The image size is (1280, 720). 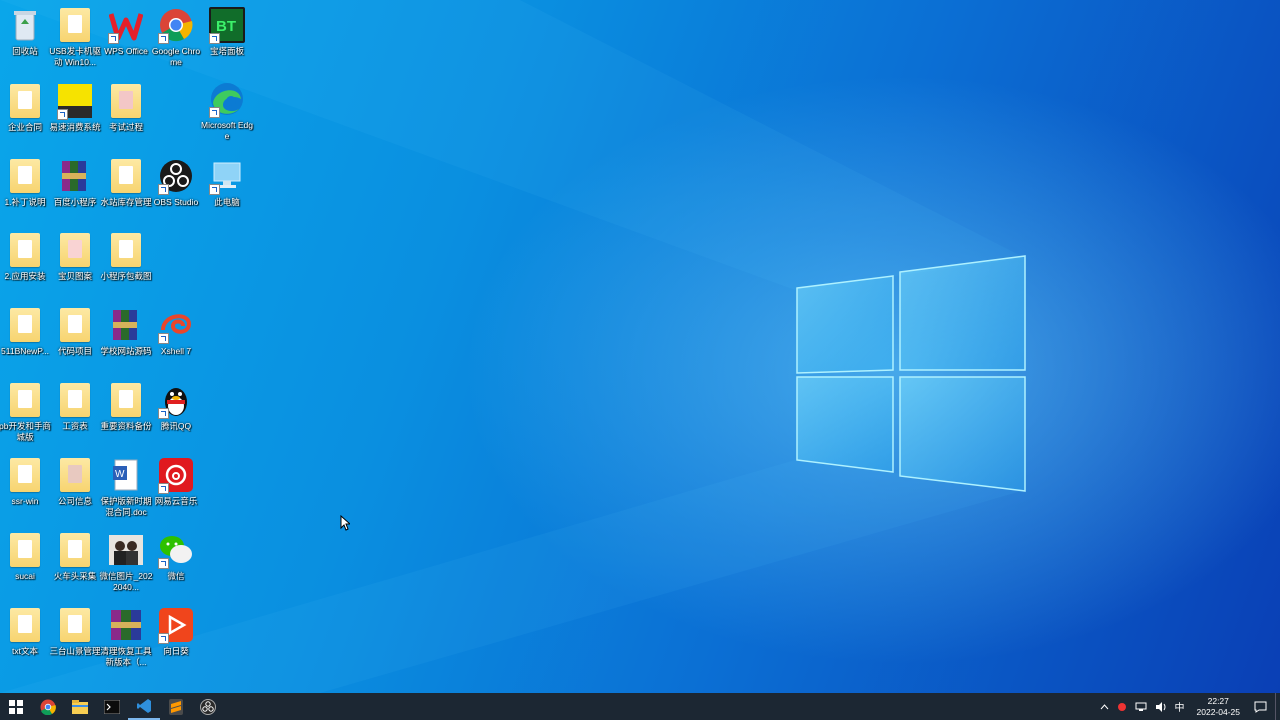 I want to click on tray-app-button, so click(x=1122, y=707).